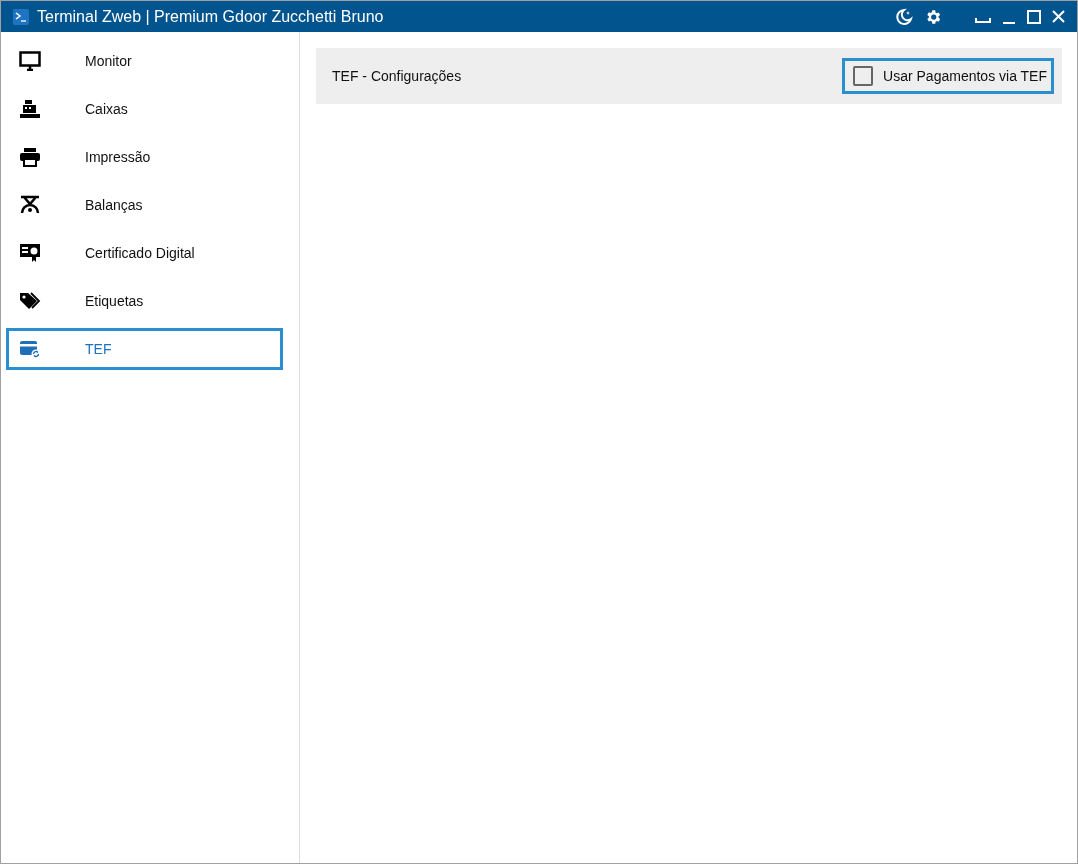 The image size is (1078, 864). Describe the element at coordinates (144, 253) in the screenshot. I see `sidebar-item: Certificado Digital` at that location.